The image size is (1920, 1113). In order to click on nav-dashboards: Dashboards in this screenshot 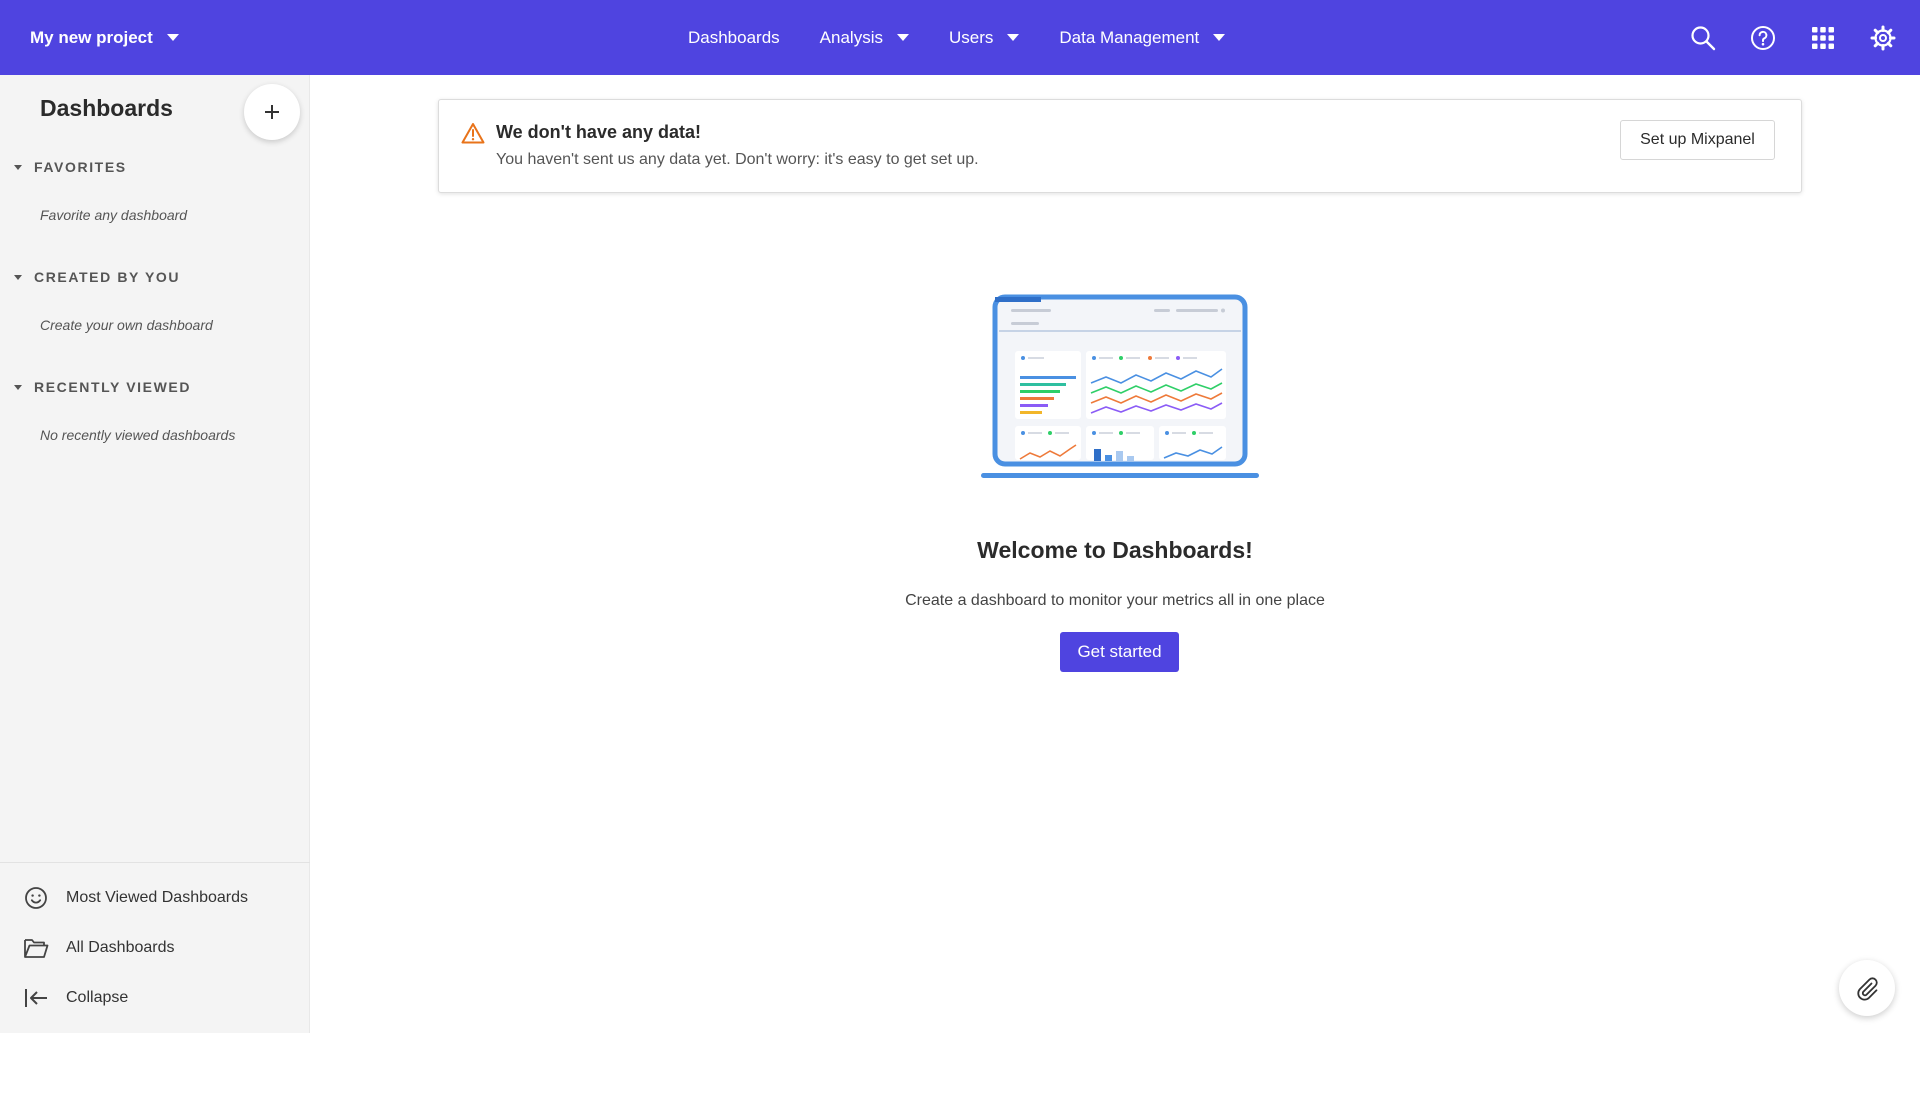, I will do `click(734, 38)`.